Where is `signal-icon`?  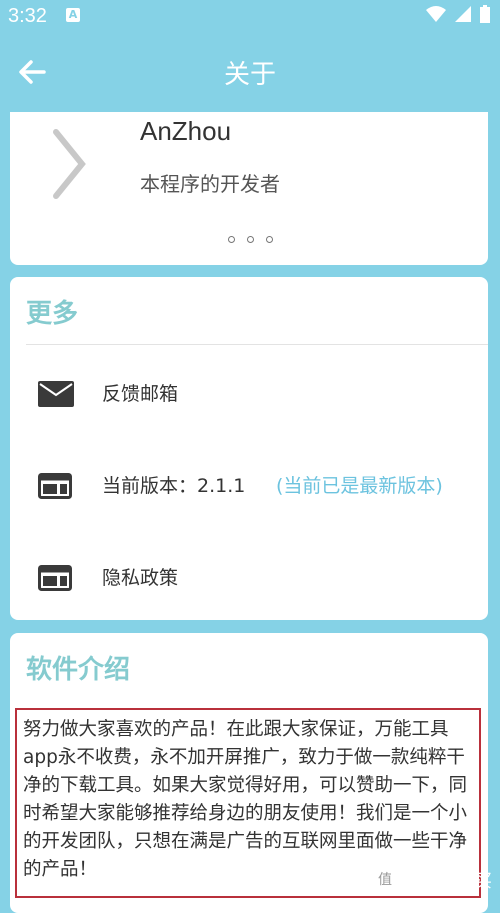
signal-icon is located at coordinates (463, 14).